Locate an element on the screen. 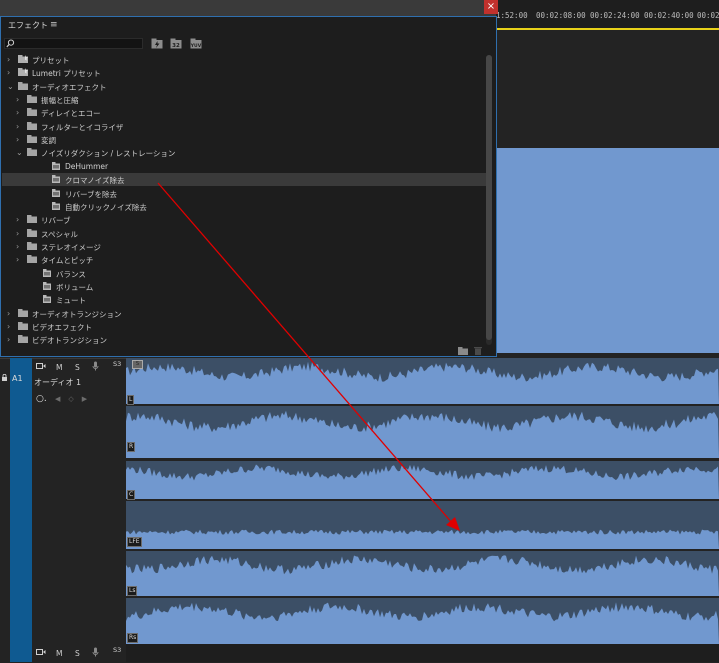 This screenshot has width=719, height=663. tree-item: › スペシャル is located at coordinates (244, 233).